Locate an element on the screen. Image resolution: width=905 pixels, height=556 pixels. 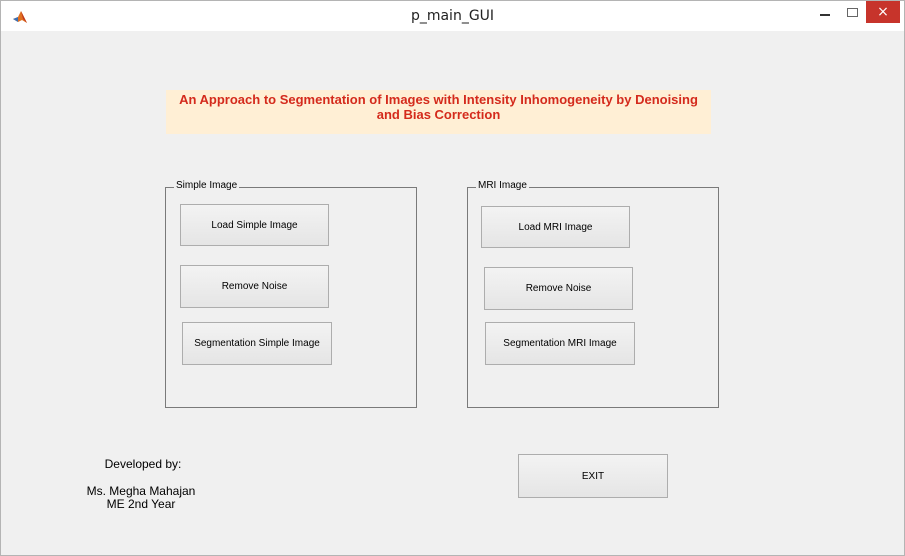
remove-noise-simple-button: Remove Noise is located at coordinates (254, 286).